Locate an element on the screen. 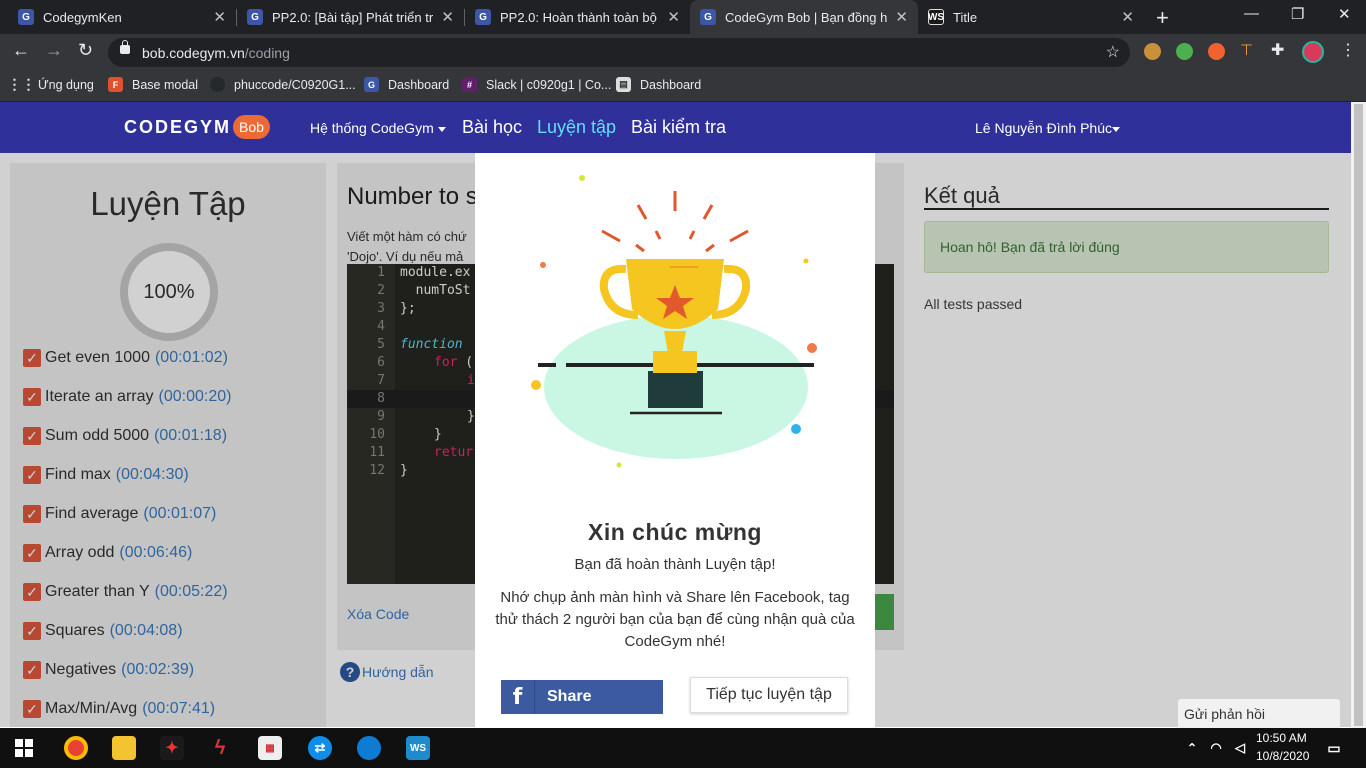 The height and width of the screenshot is (768, 1366). webstorm-icon: WS is located at coordinates (418, 748).